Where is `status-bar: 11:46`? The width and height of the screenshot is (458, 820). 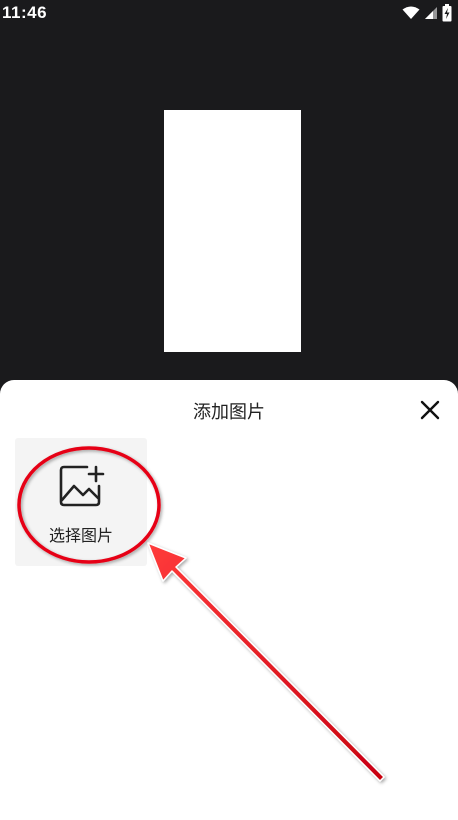
status-bar: 11:46 is located at coordinates (229, 14).